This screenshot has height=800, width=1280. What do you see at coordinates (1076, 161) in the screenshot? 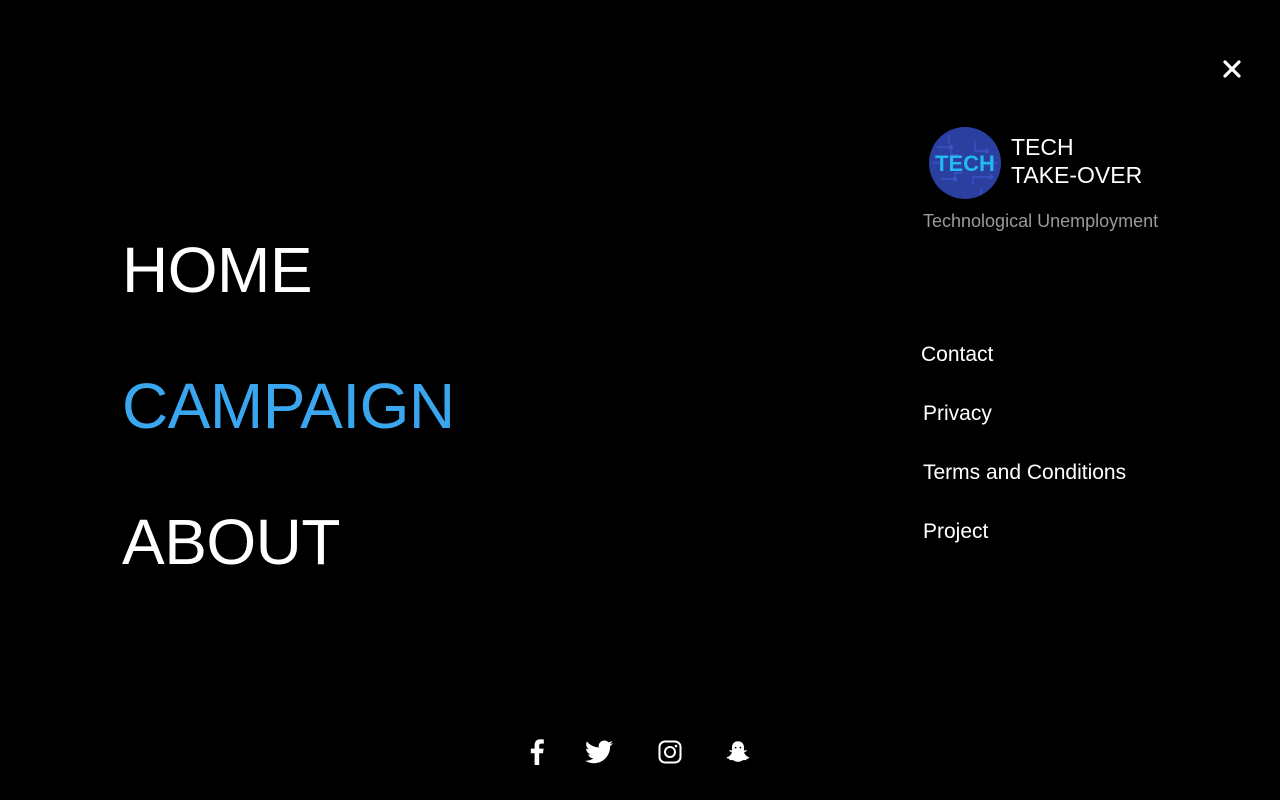
I see `brand-title: TECH TAKE-OVER` at bounding box center [1076, 161].